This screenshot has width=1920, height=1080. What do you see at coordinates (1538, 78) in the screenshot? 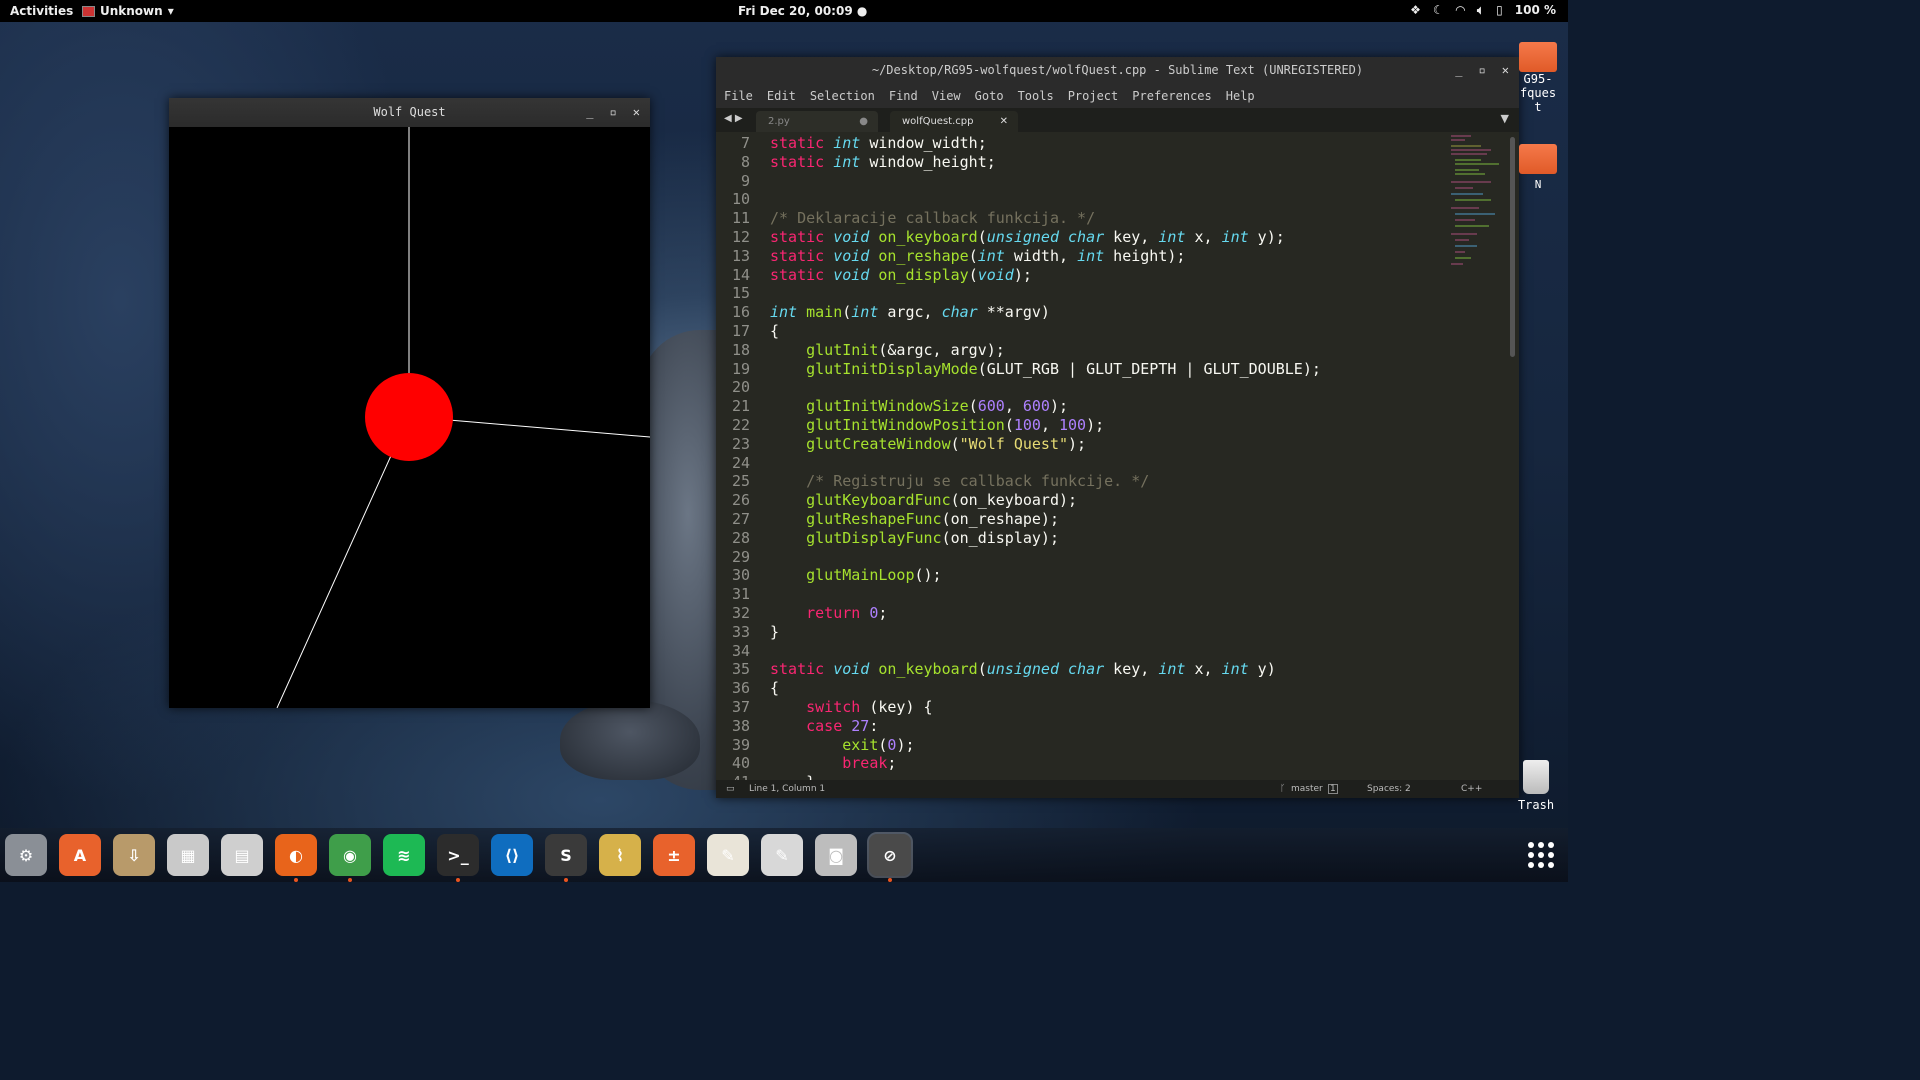
I see `desktop-folder-rg95: G95- fques t` at bounding box center [1538, 78].